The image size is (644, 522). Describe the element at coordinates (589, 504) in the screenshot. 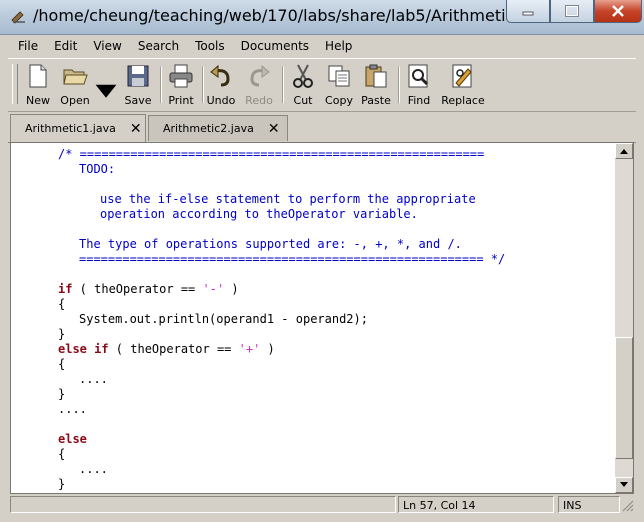

I see `insert-mode: INS` at that location.